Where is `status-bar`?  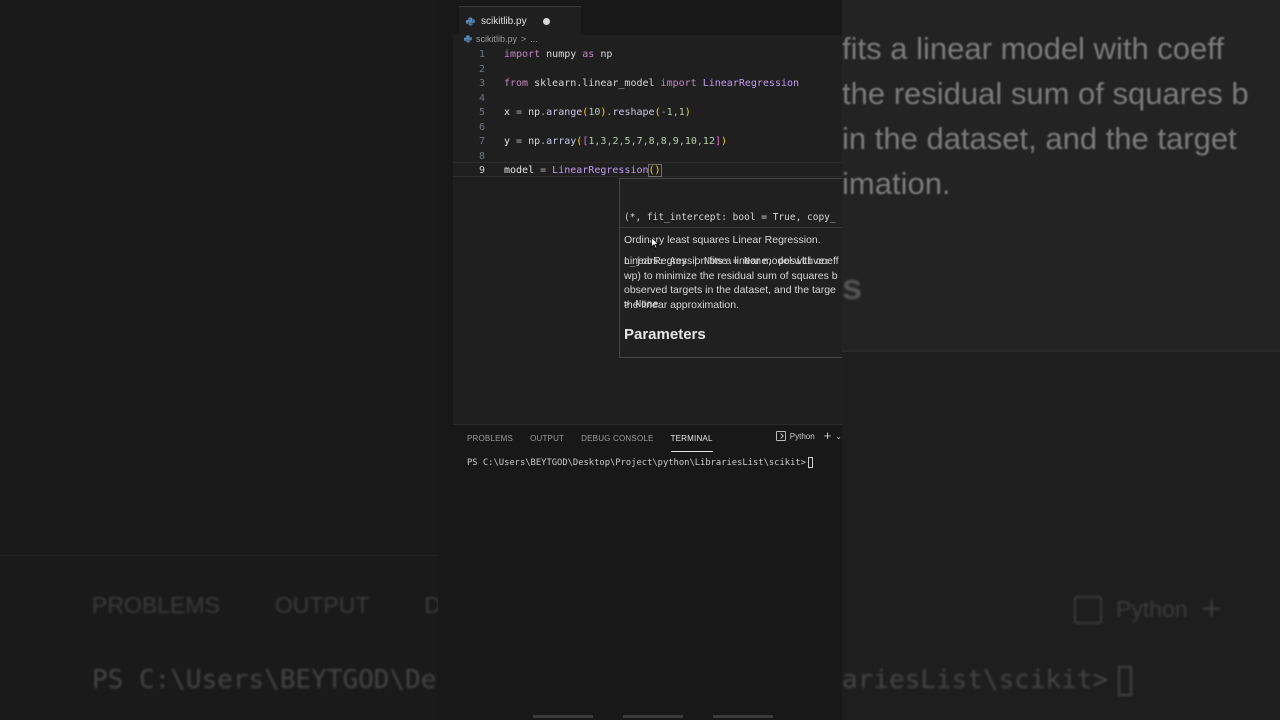 status-bar is located at coordinates (647, 717).